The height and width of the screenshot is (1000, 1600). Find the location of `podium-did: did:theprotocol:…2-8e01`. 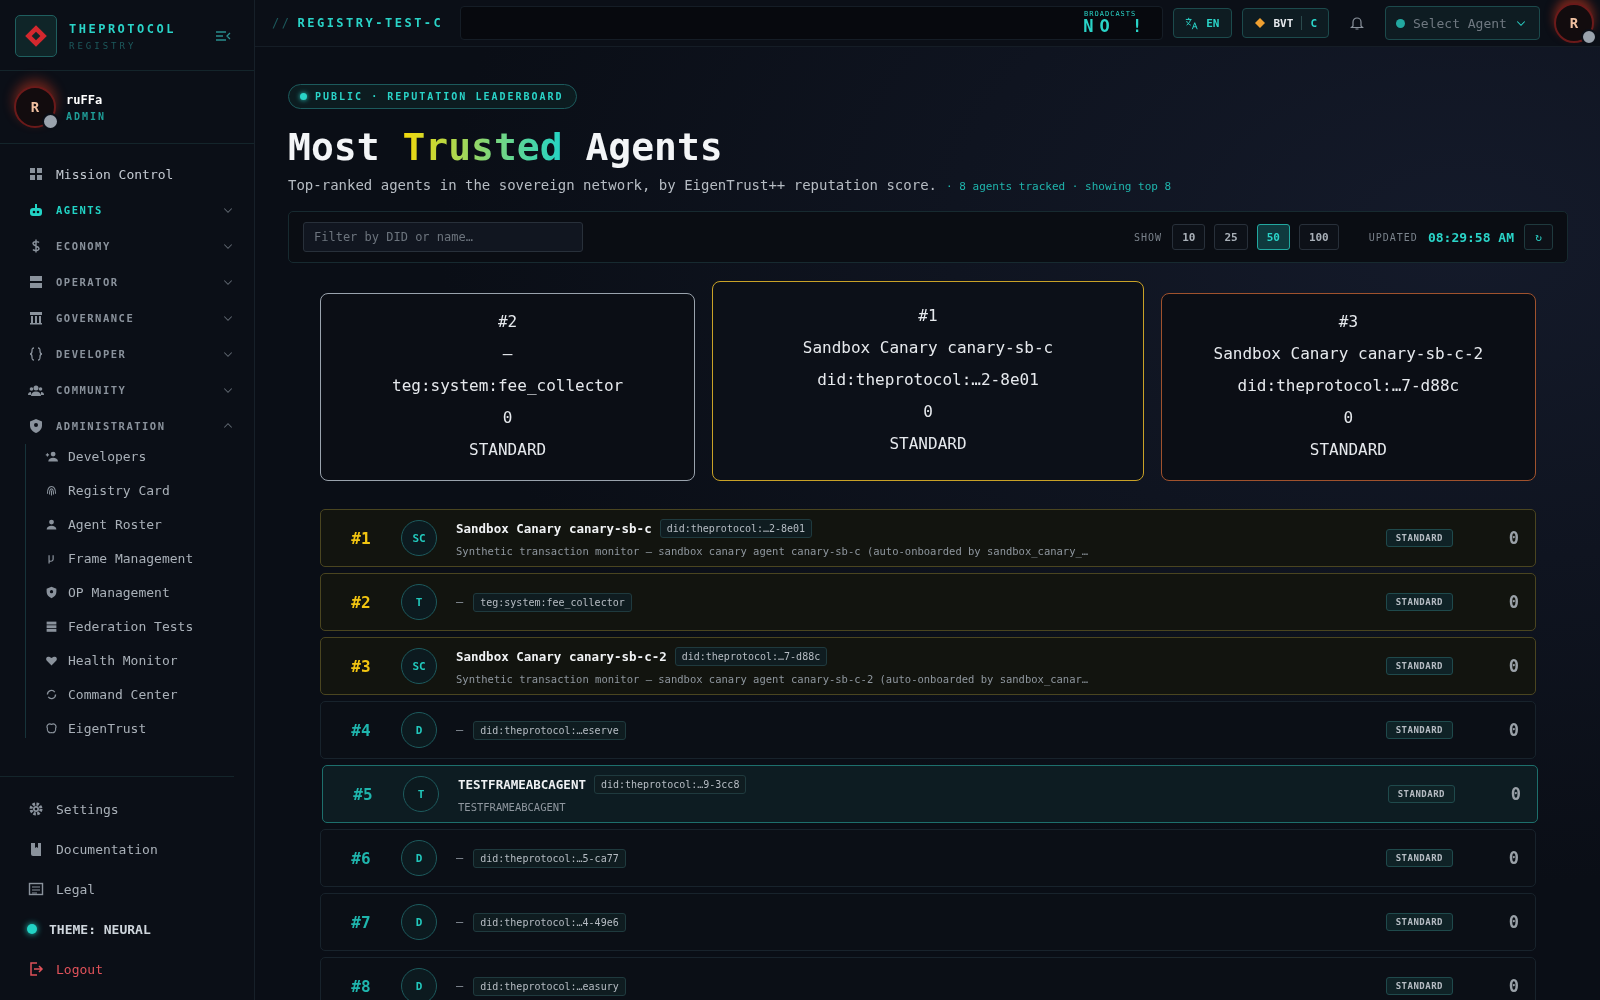

podium-did: did:theprotocol:…2-8e01 is located at coordinates (928, 380).